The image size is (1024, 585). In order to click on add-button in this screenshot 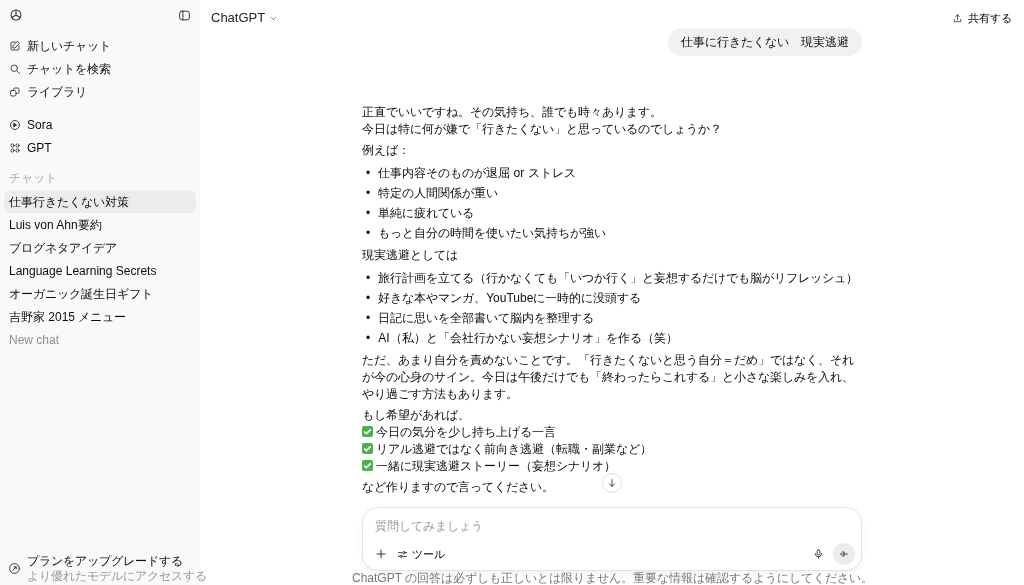, I will do `click(381, 554)`.